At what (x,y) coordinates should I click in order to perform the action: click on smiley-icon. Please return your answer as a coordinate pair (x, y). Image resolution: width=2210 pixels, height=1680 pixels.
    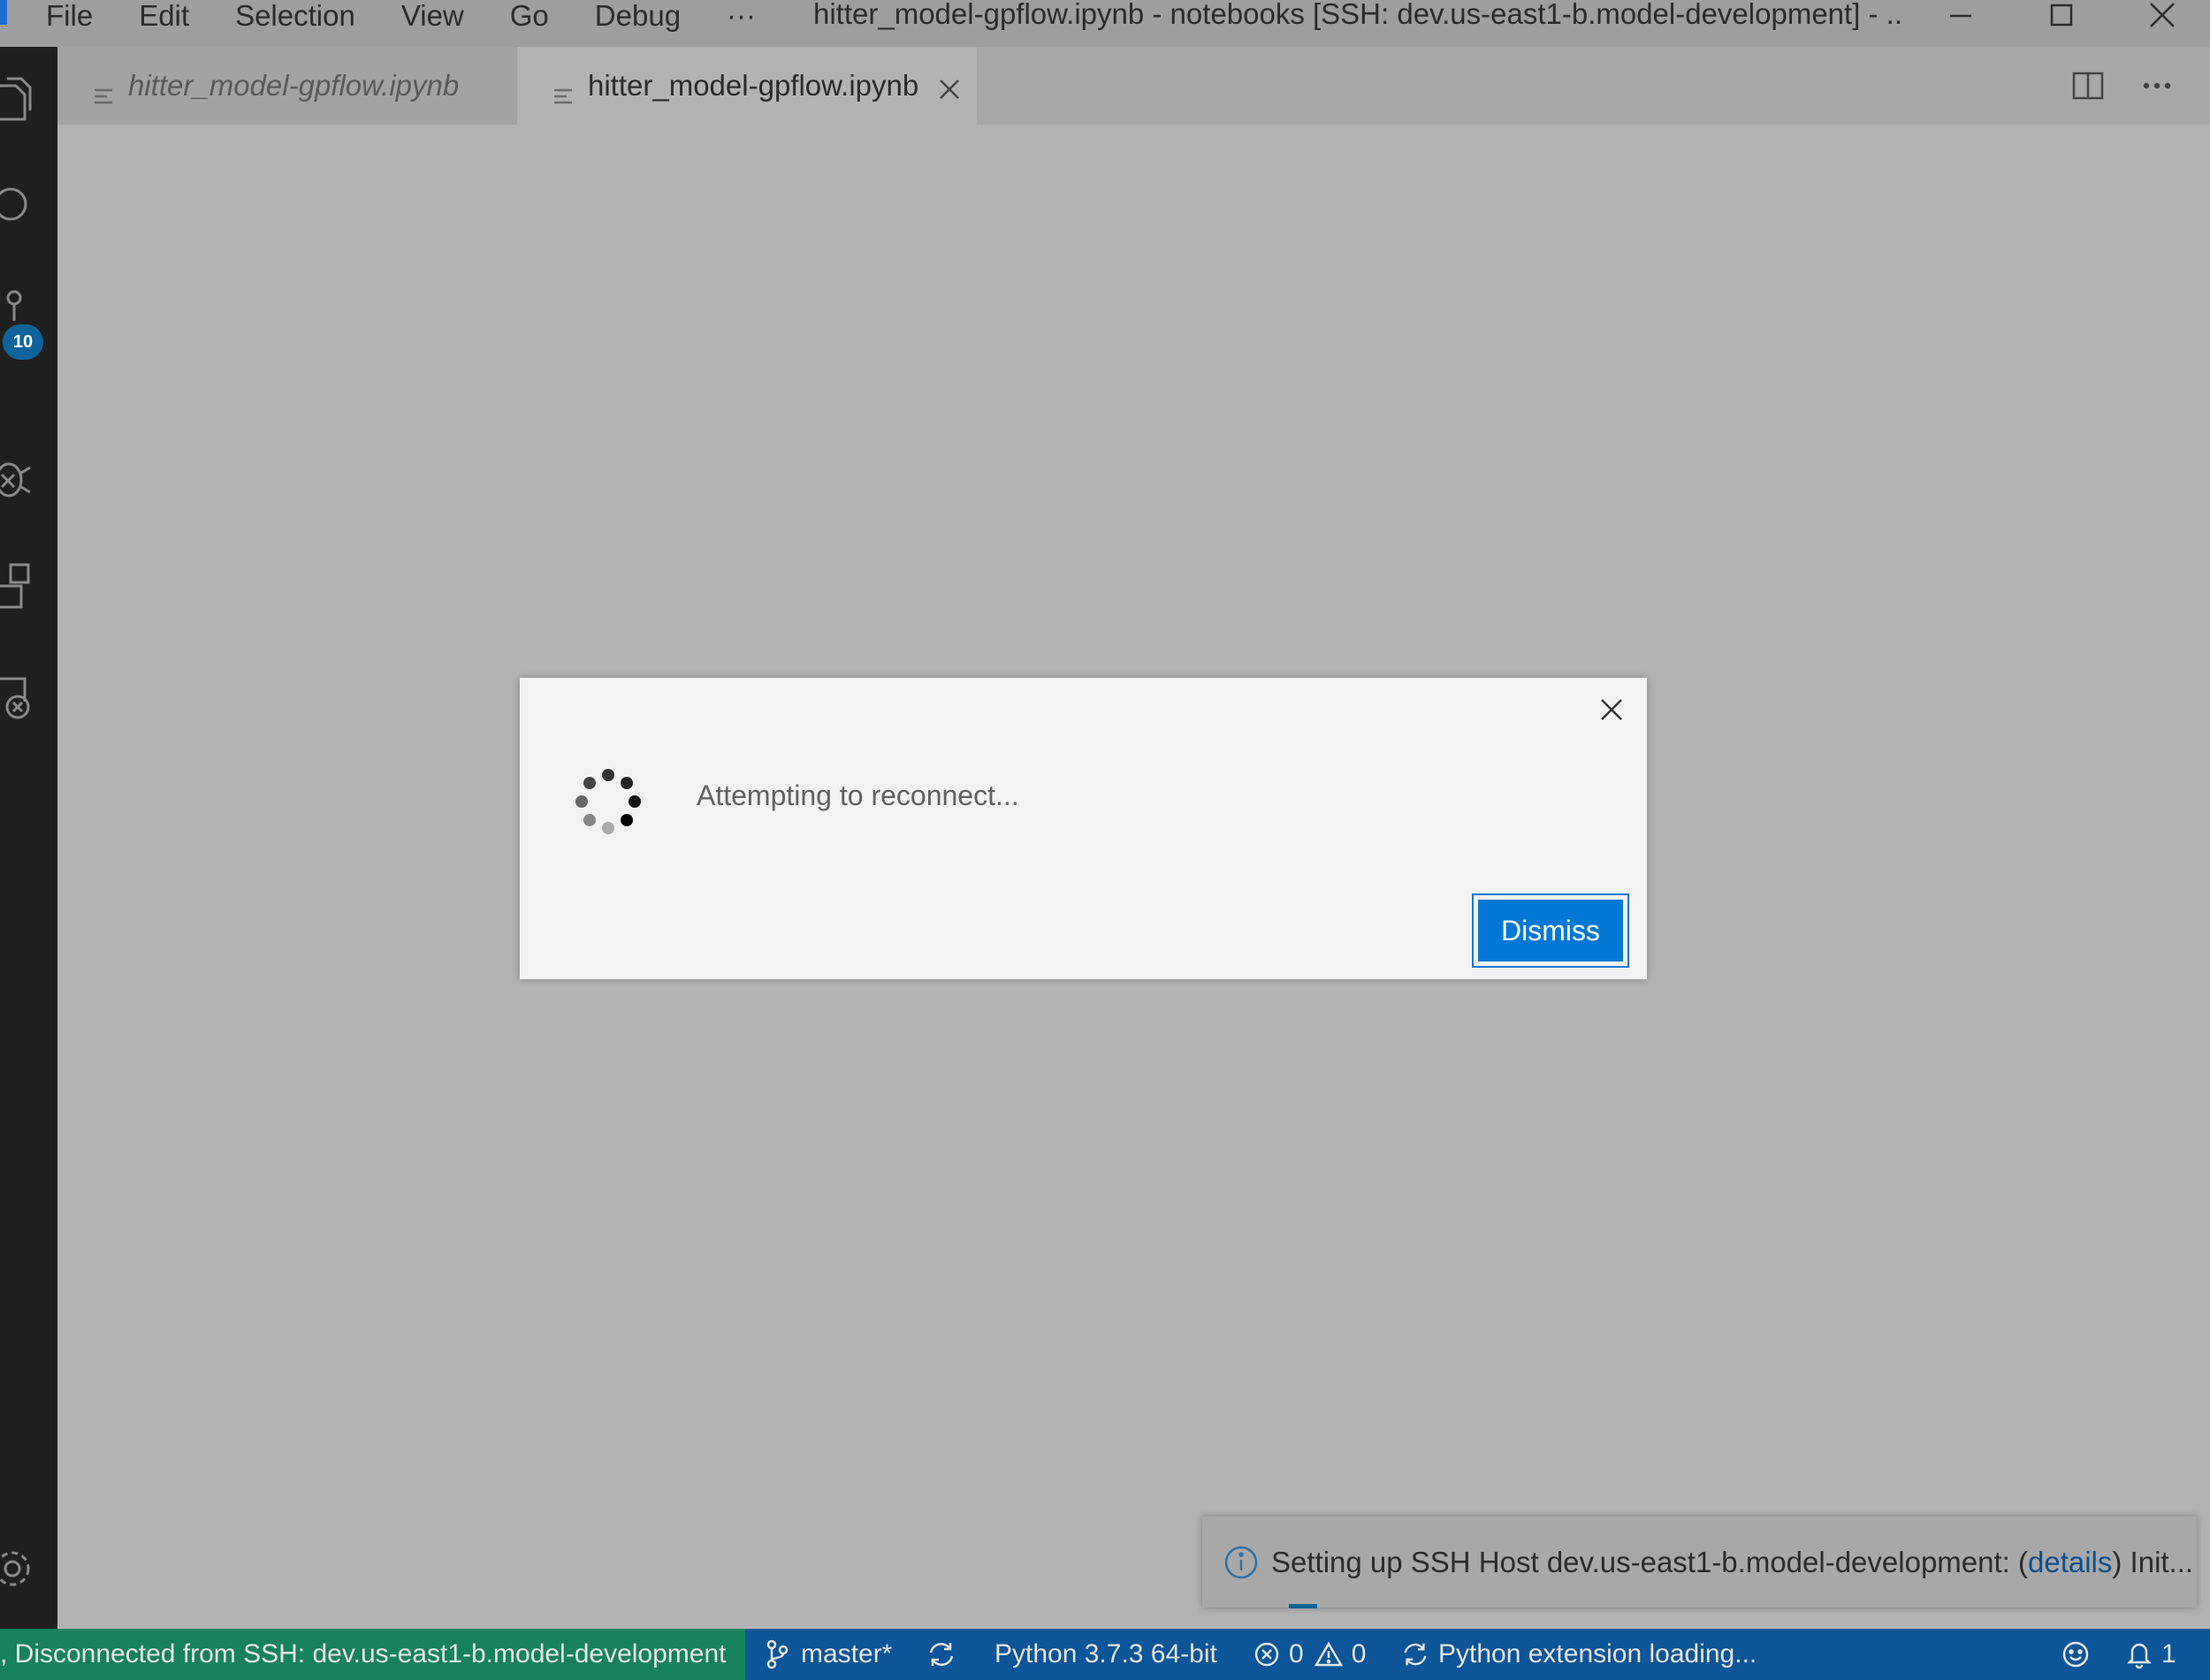
    Looking at the image, I should click on (2075, 1654).